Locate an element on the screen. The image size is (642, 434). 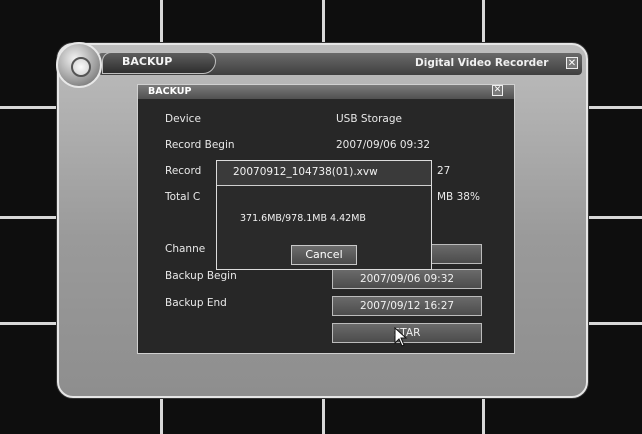
total-capacity-value: MB 38% is located at coordinates (458, 197).